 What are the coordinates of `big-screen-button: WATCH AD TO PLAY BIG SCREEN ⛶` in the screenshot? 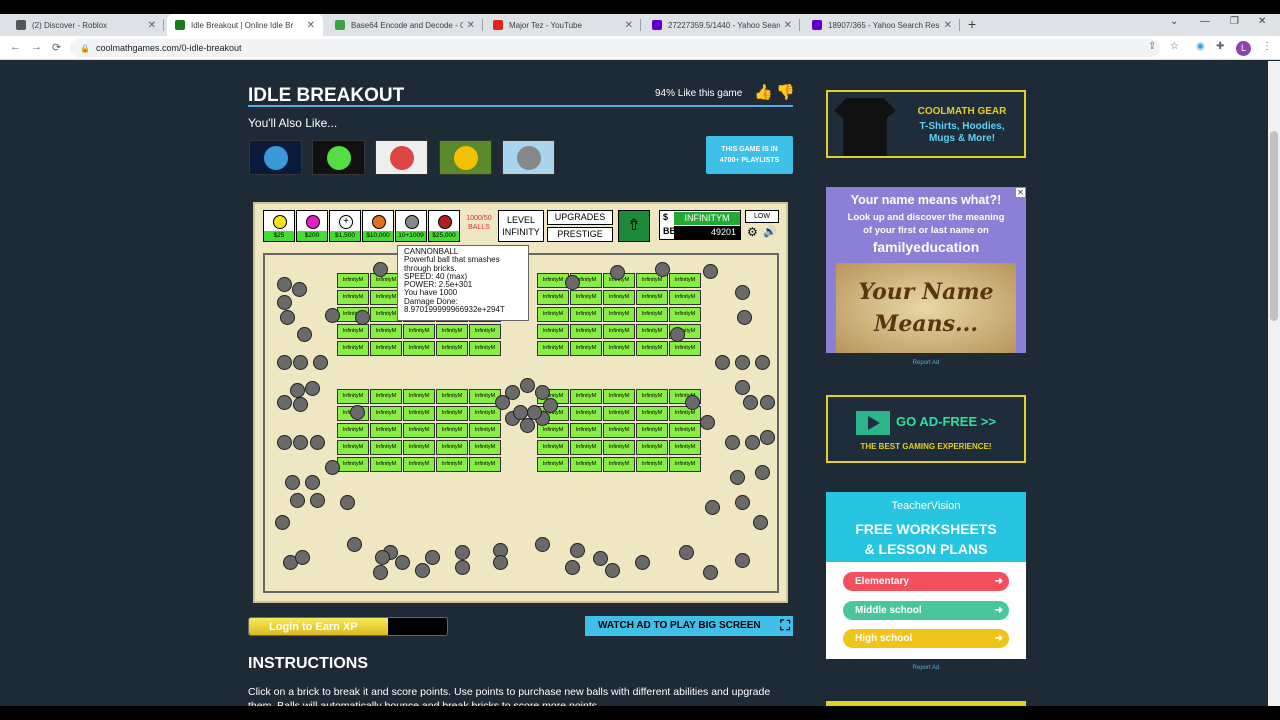 It's located at (689, 626).